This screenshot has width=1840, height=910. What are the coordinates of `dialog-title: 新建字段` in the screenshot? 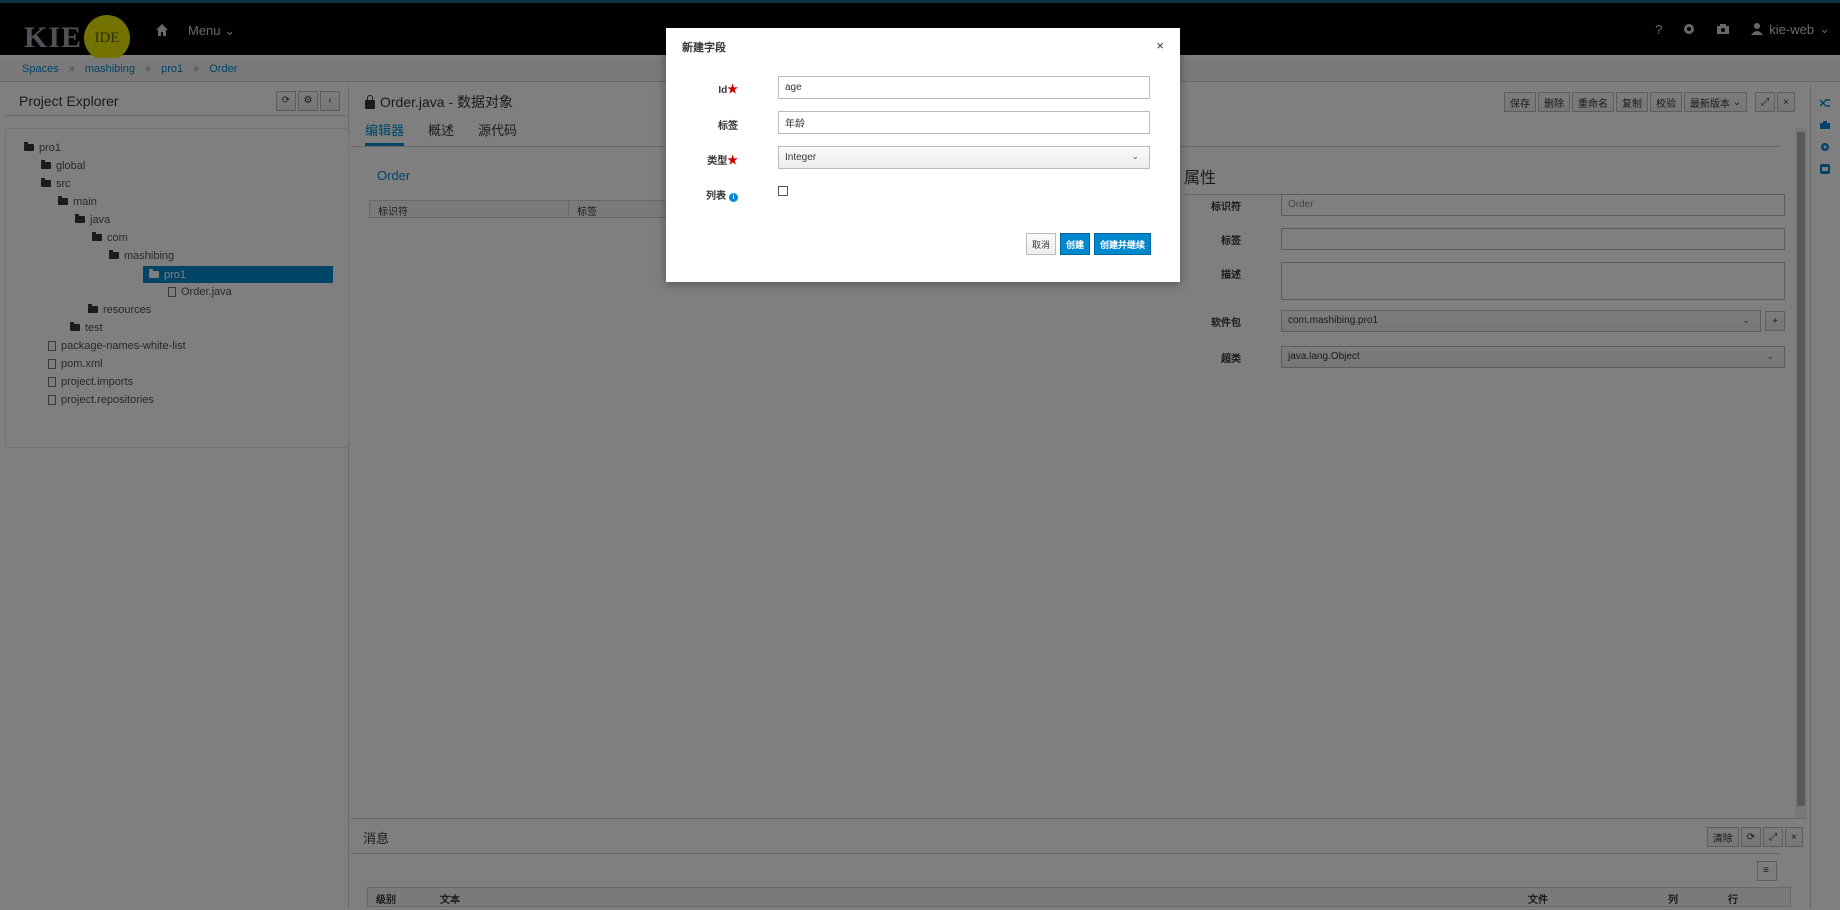 It's located at (704, 48).